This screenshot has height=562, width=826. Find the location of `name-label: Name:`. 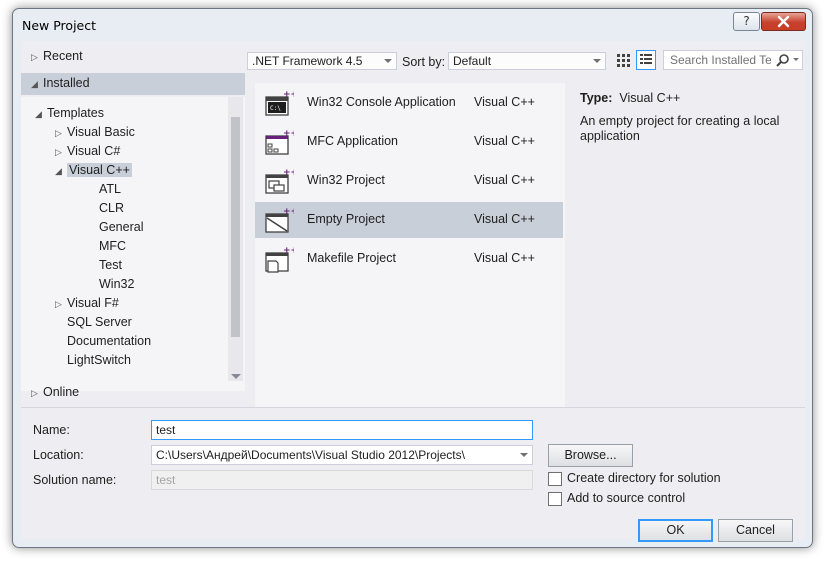

name-label: Name: is located at coordinates (51, 430).